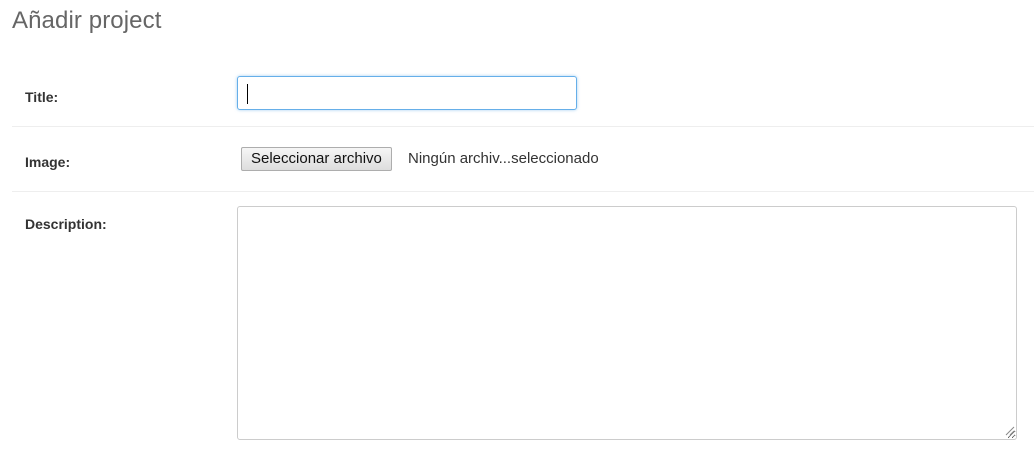  What do you see at coordinates (247, 94) in the screenshot?
I see `text-cursor` at bounding box center [247, 94].